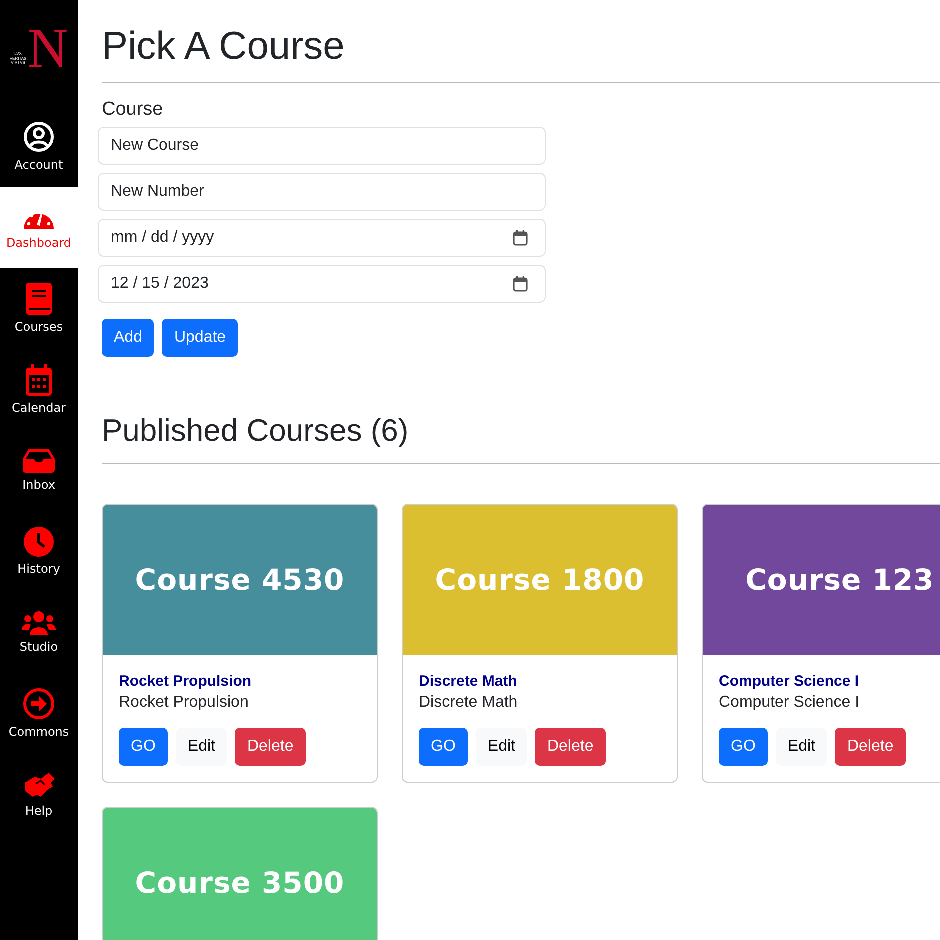 This screenshot has height=940, width=940. I want to click on add-button: Add, so click(128, 338).